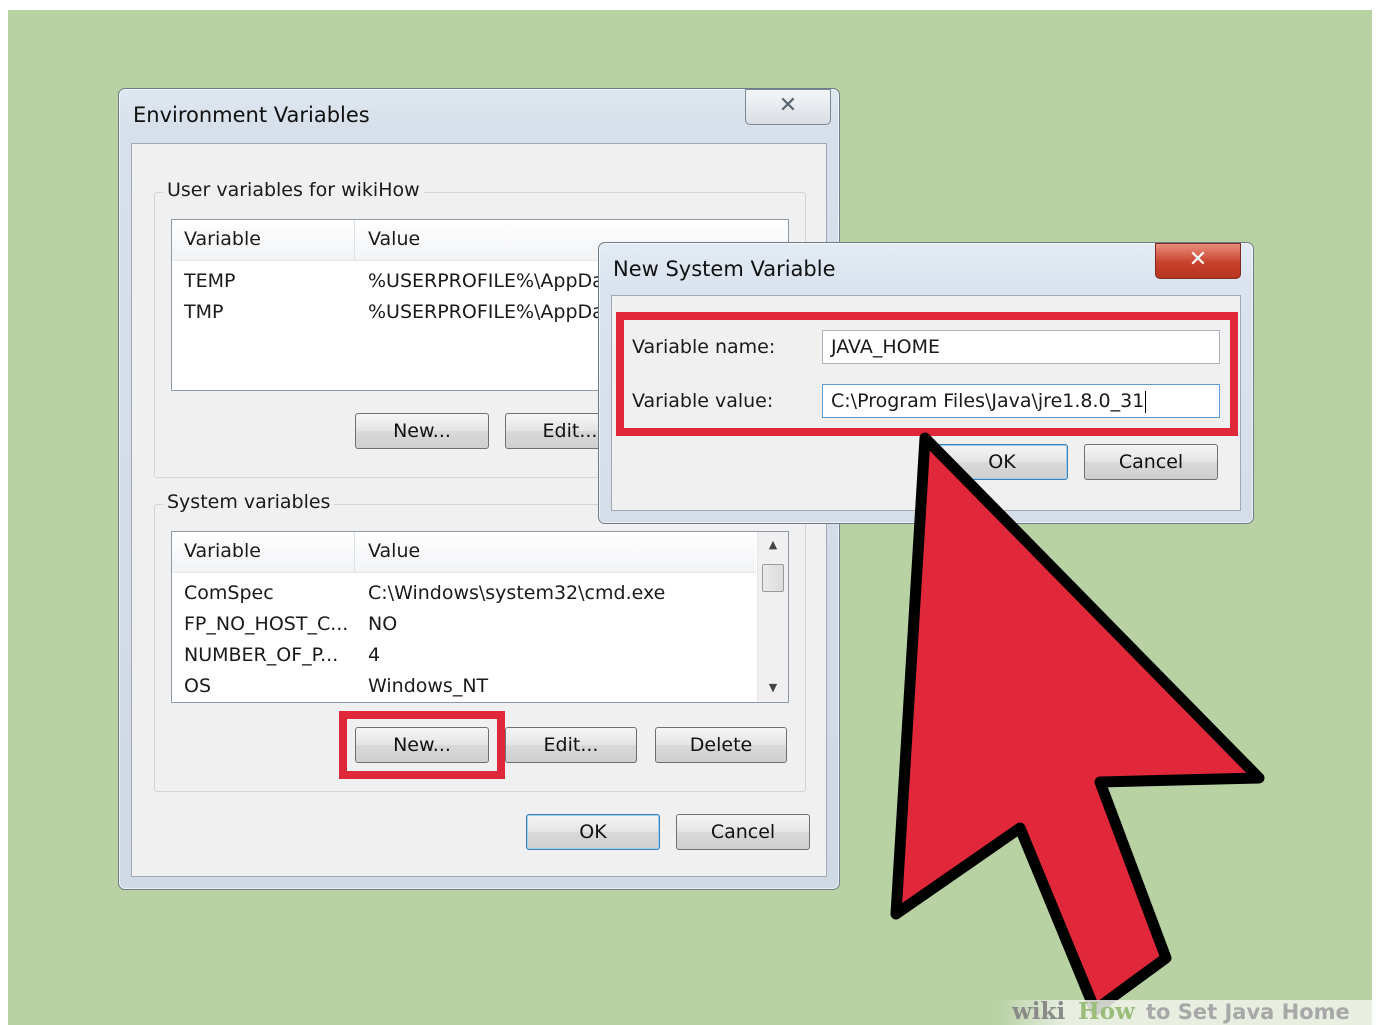 This screenshot has height=1025, width=1378. Describe the element at coordinates (1039, 1011) in the screenshot. I see `watermark-wiki: wiki` at that location.